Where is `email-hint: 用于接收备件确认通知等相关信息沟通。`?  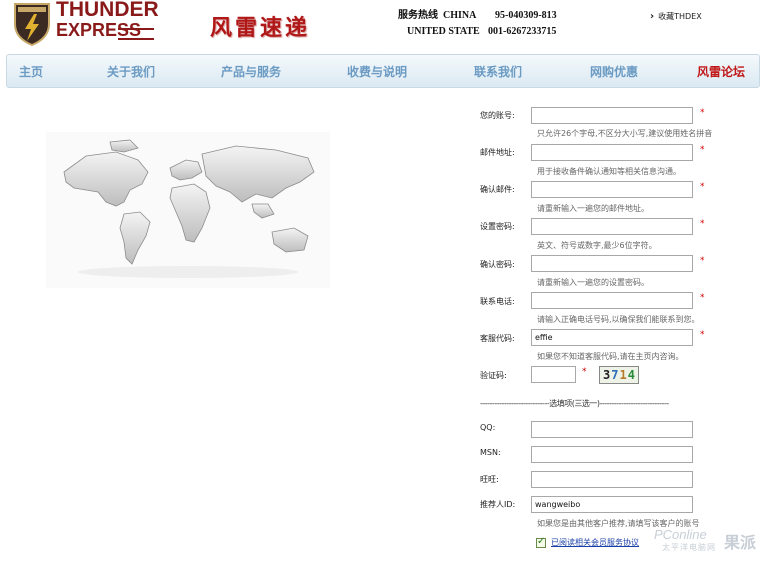 email-hint: 用于接收备件确认通知等相关信息沟通。 is located at coordinates (609, 171).